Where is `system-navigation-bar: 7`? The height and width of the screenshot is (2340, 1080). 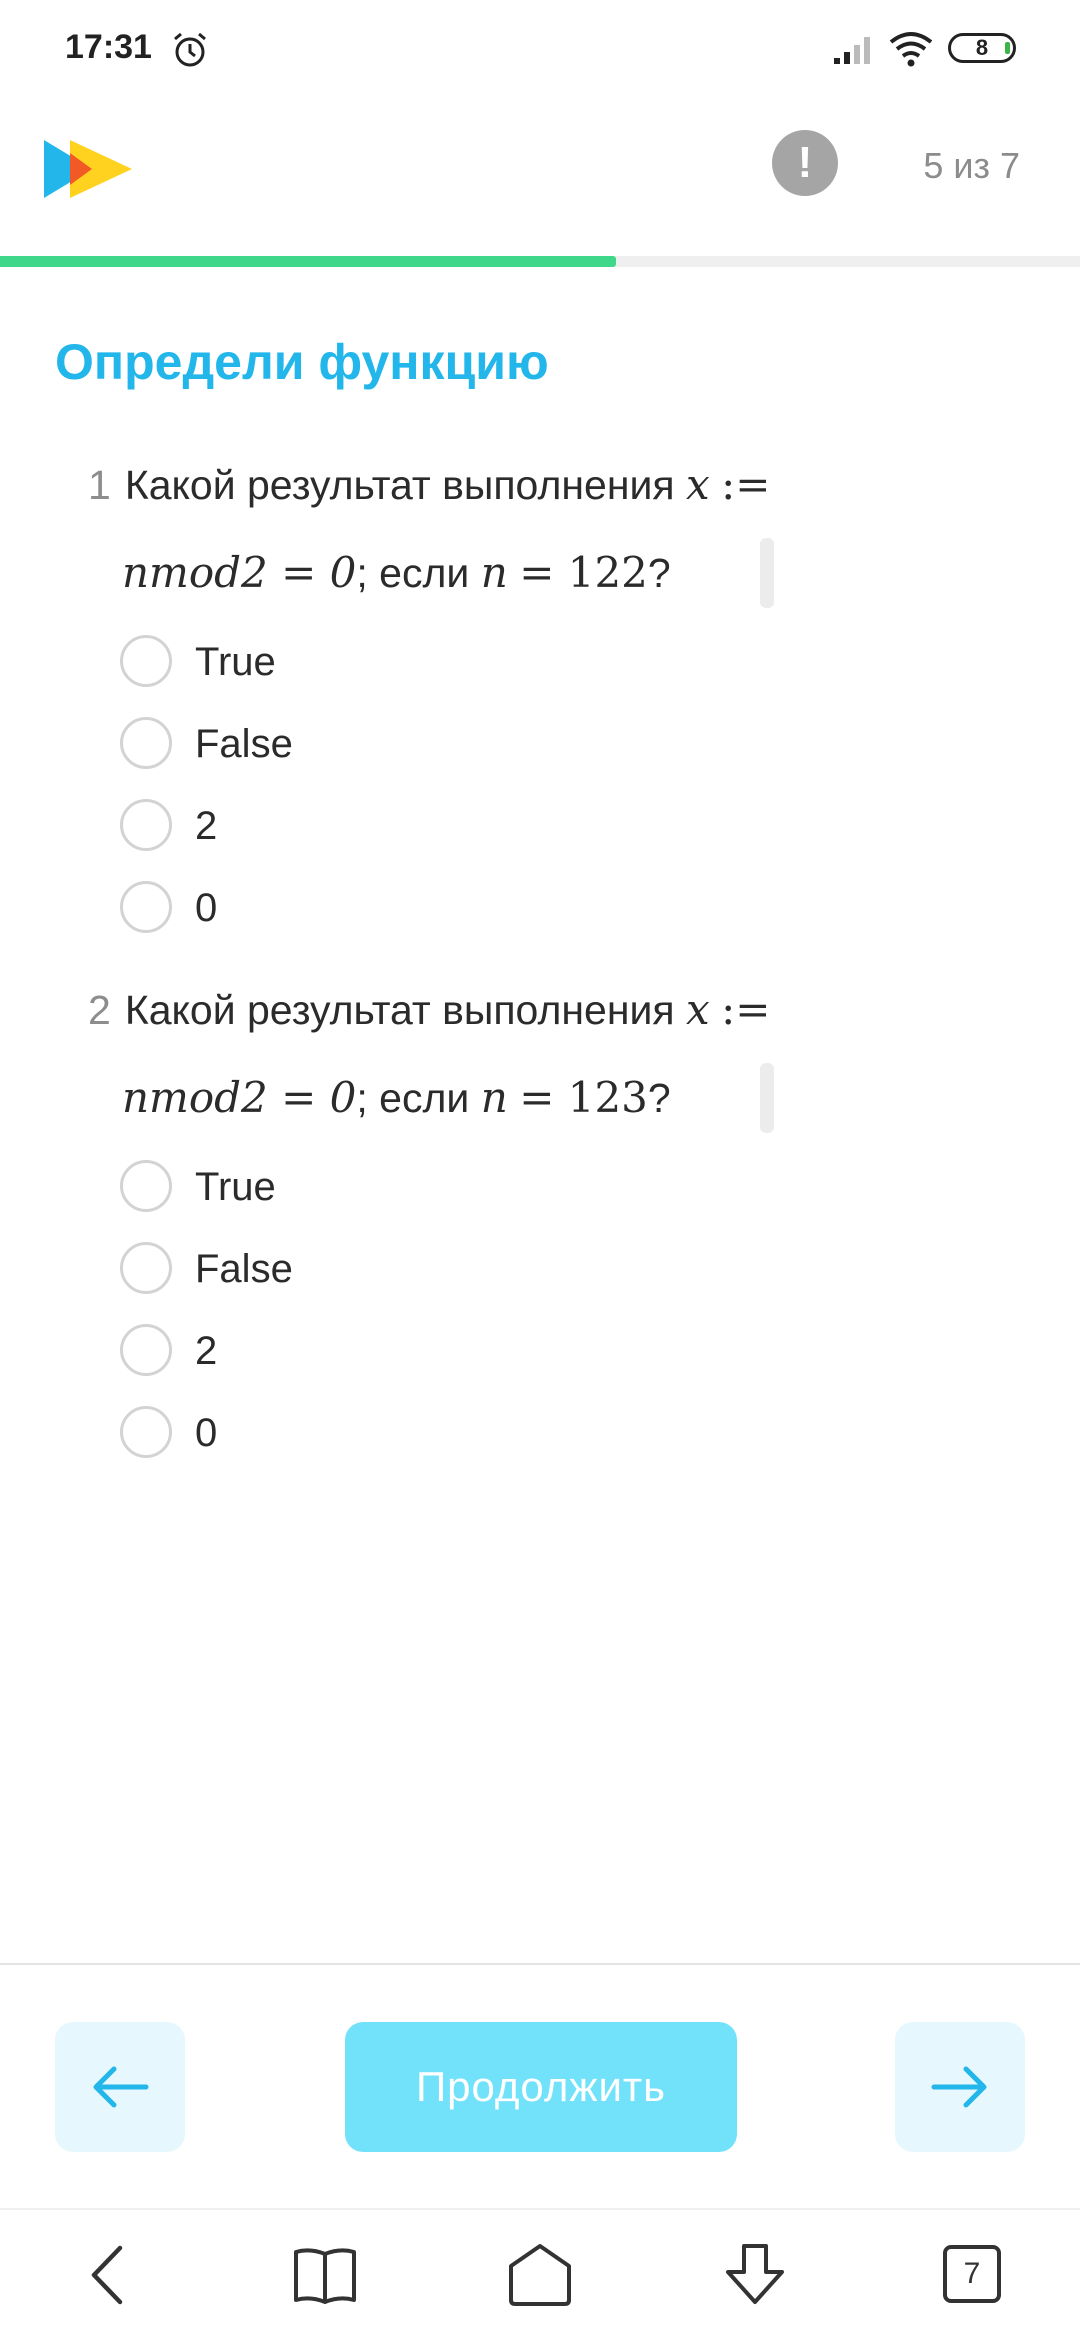
system-navigation-bar: 7 is located at coordinates (540, 2274).